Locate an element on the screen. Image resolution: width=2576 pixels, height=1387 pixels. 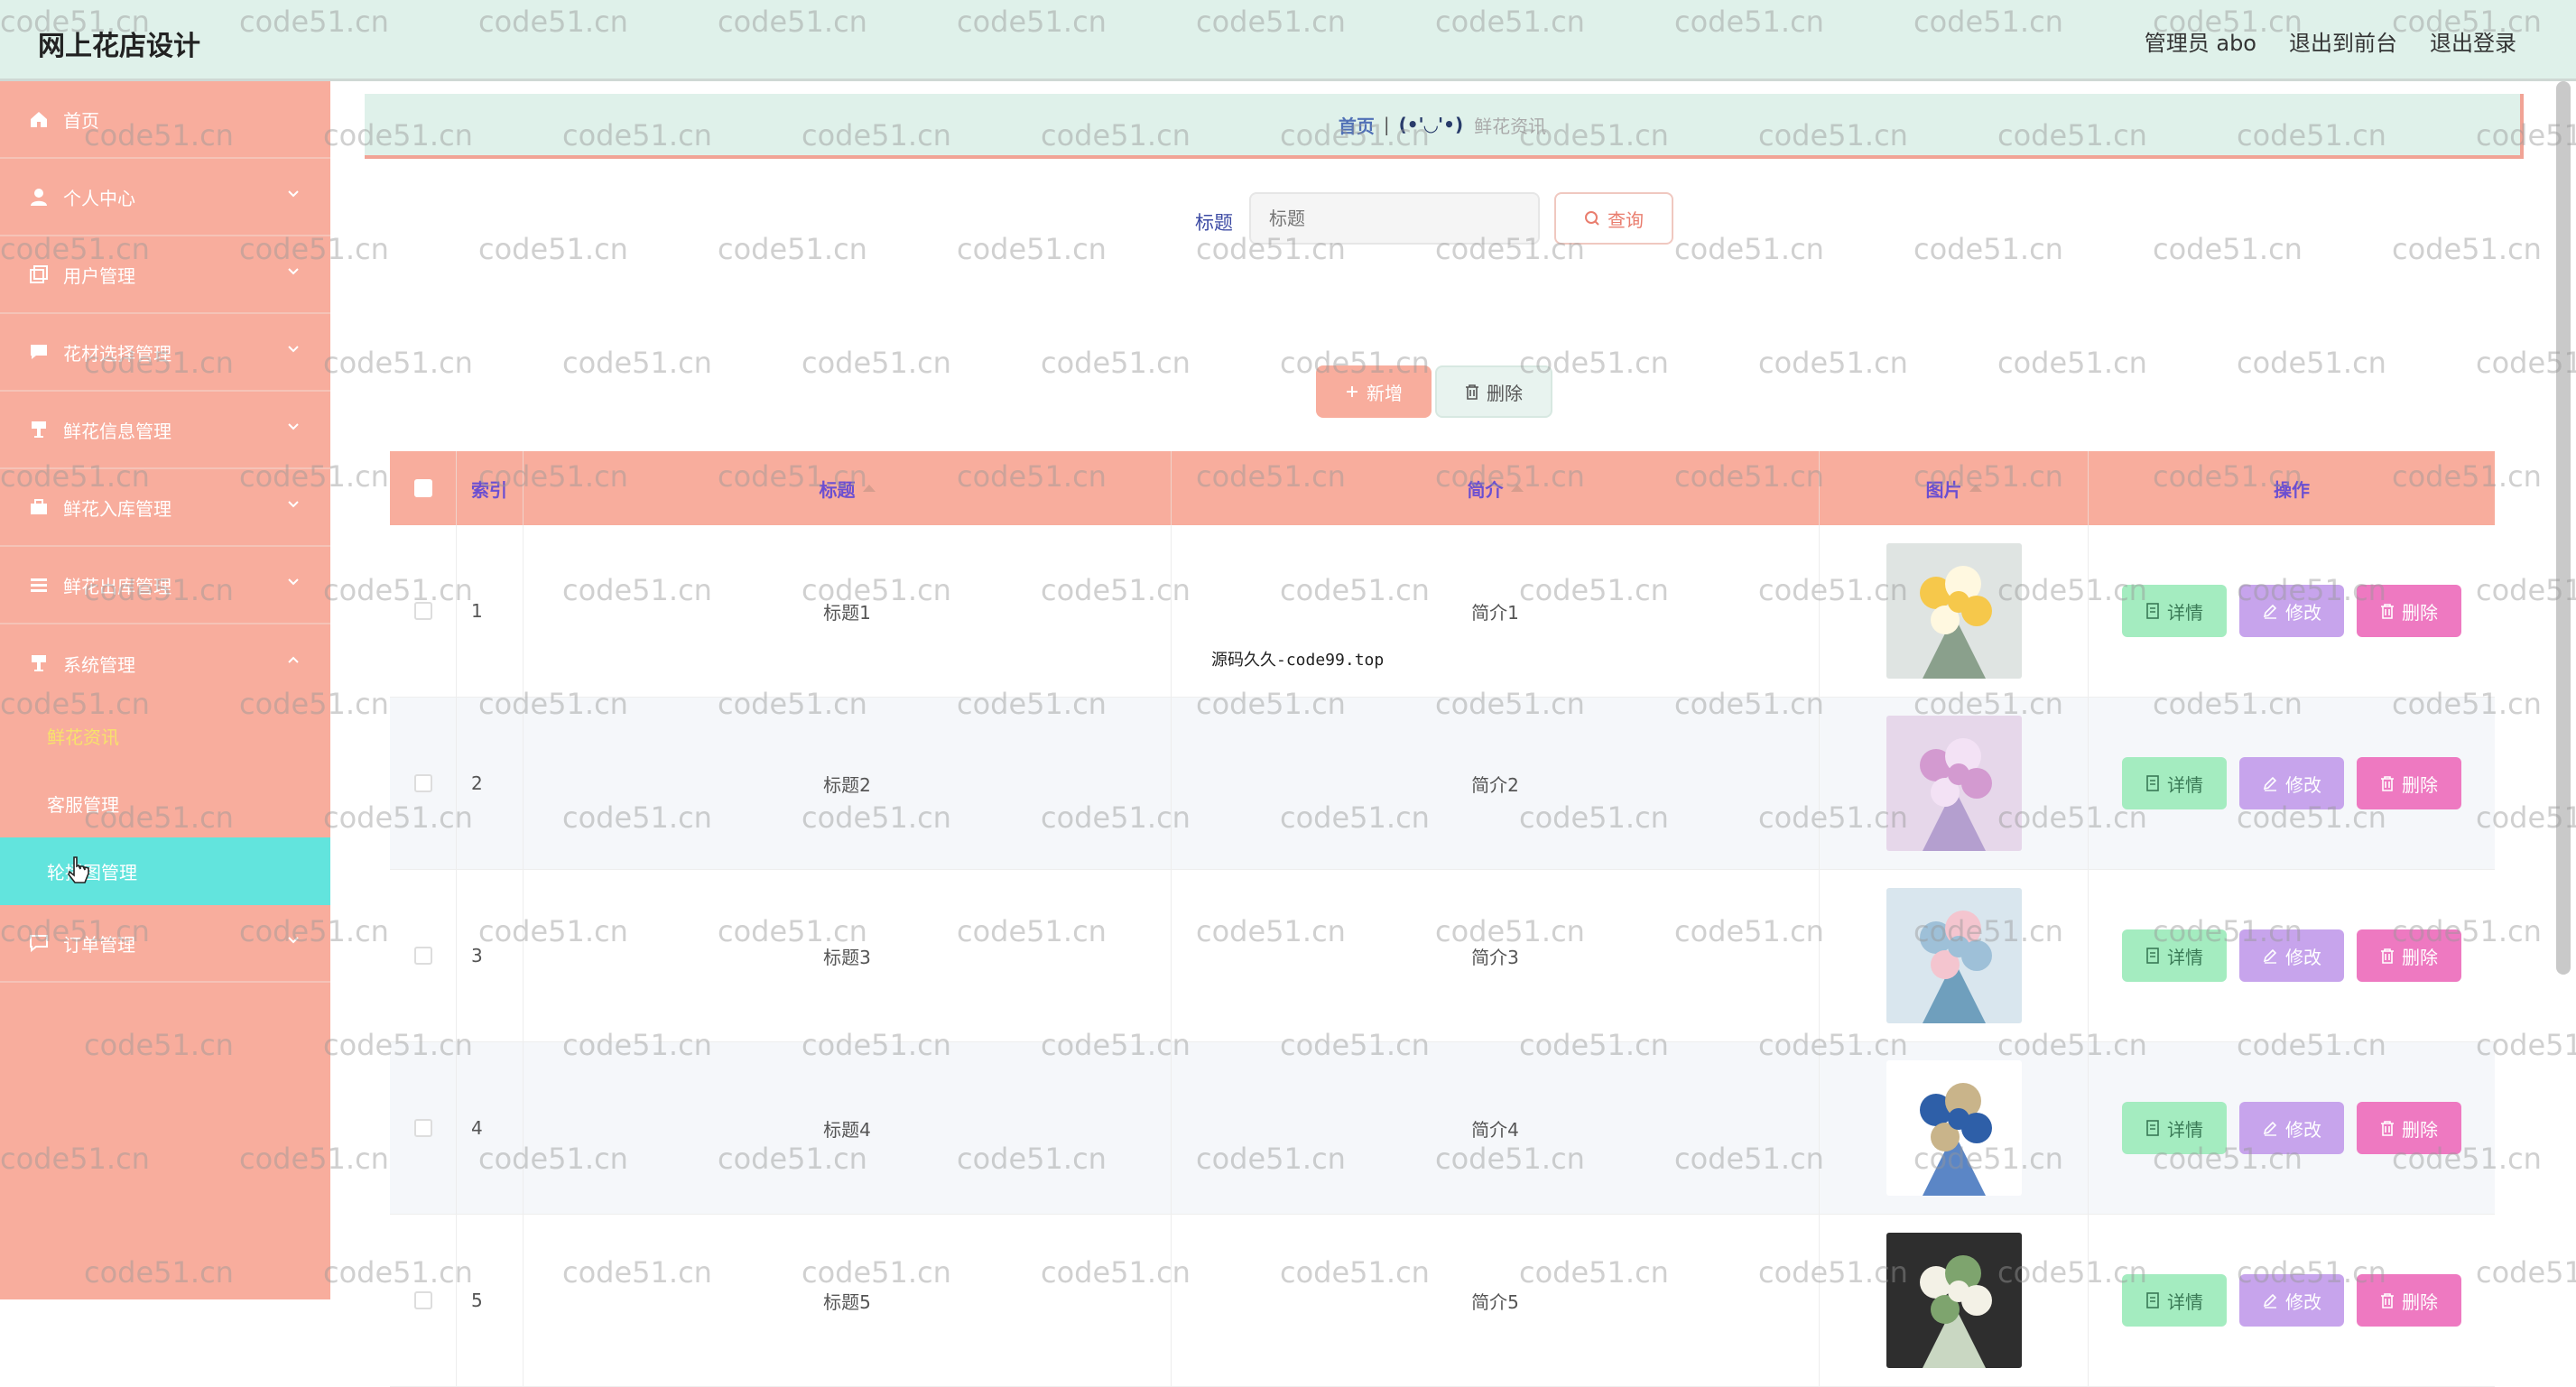
add-button: 新增 is located at coordinates (1374, 392).